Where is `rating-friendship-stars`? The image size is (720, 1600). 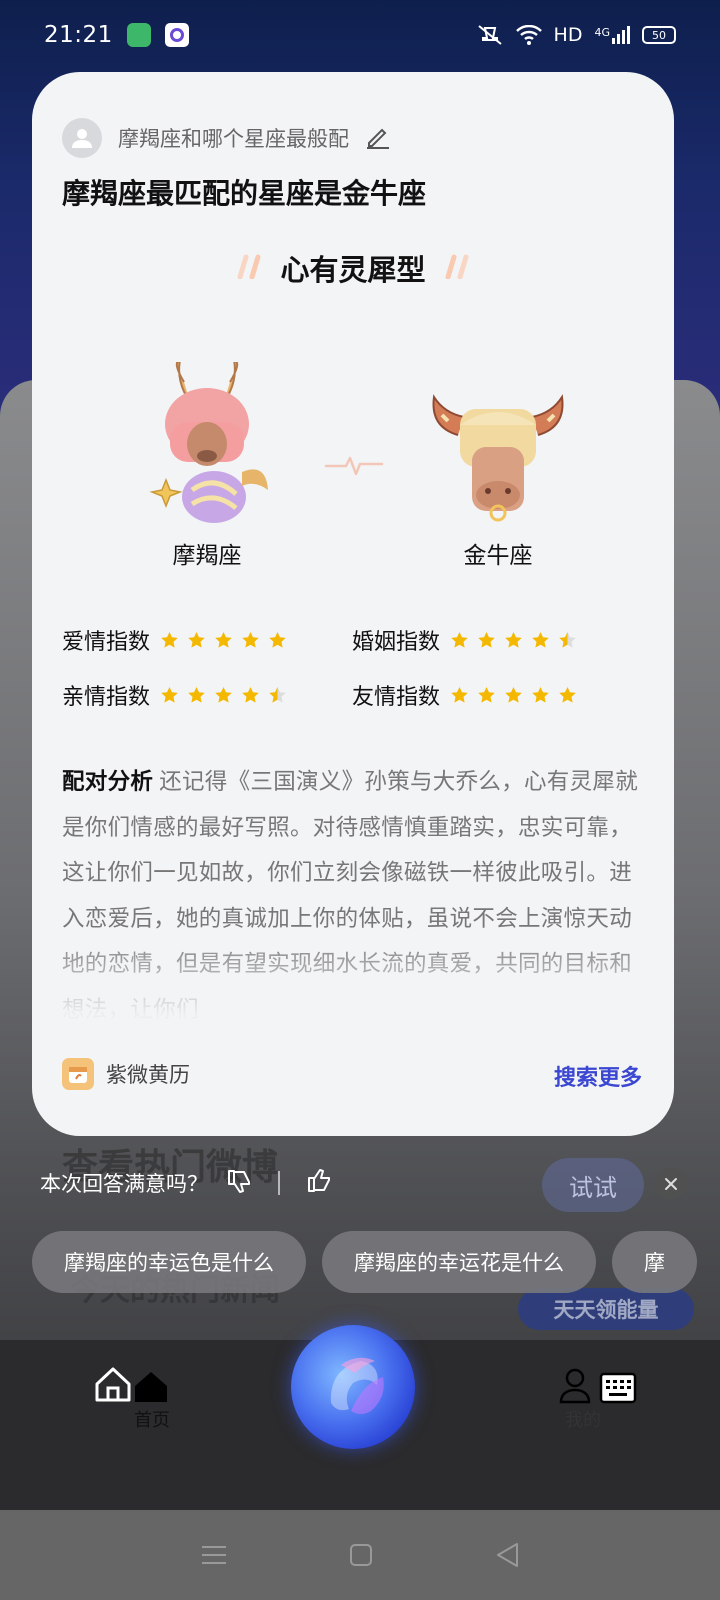 rating-friendship-stars is located at coordinates (513, 695).